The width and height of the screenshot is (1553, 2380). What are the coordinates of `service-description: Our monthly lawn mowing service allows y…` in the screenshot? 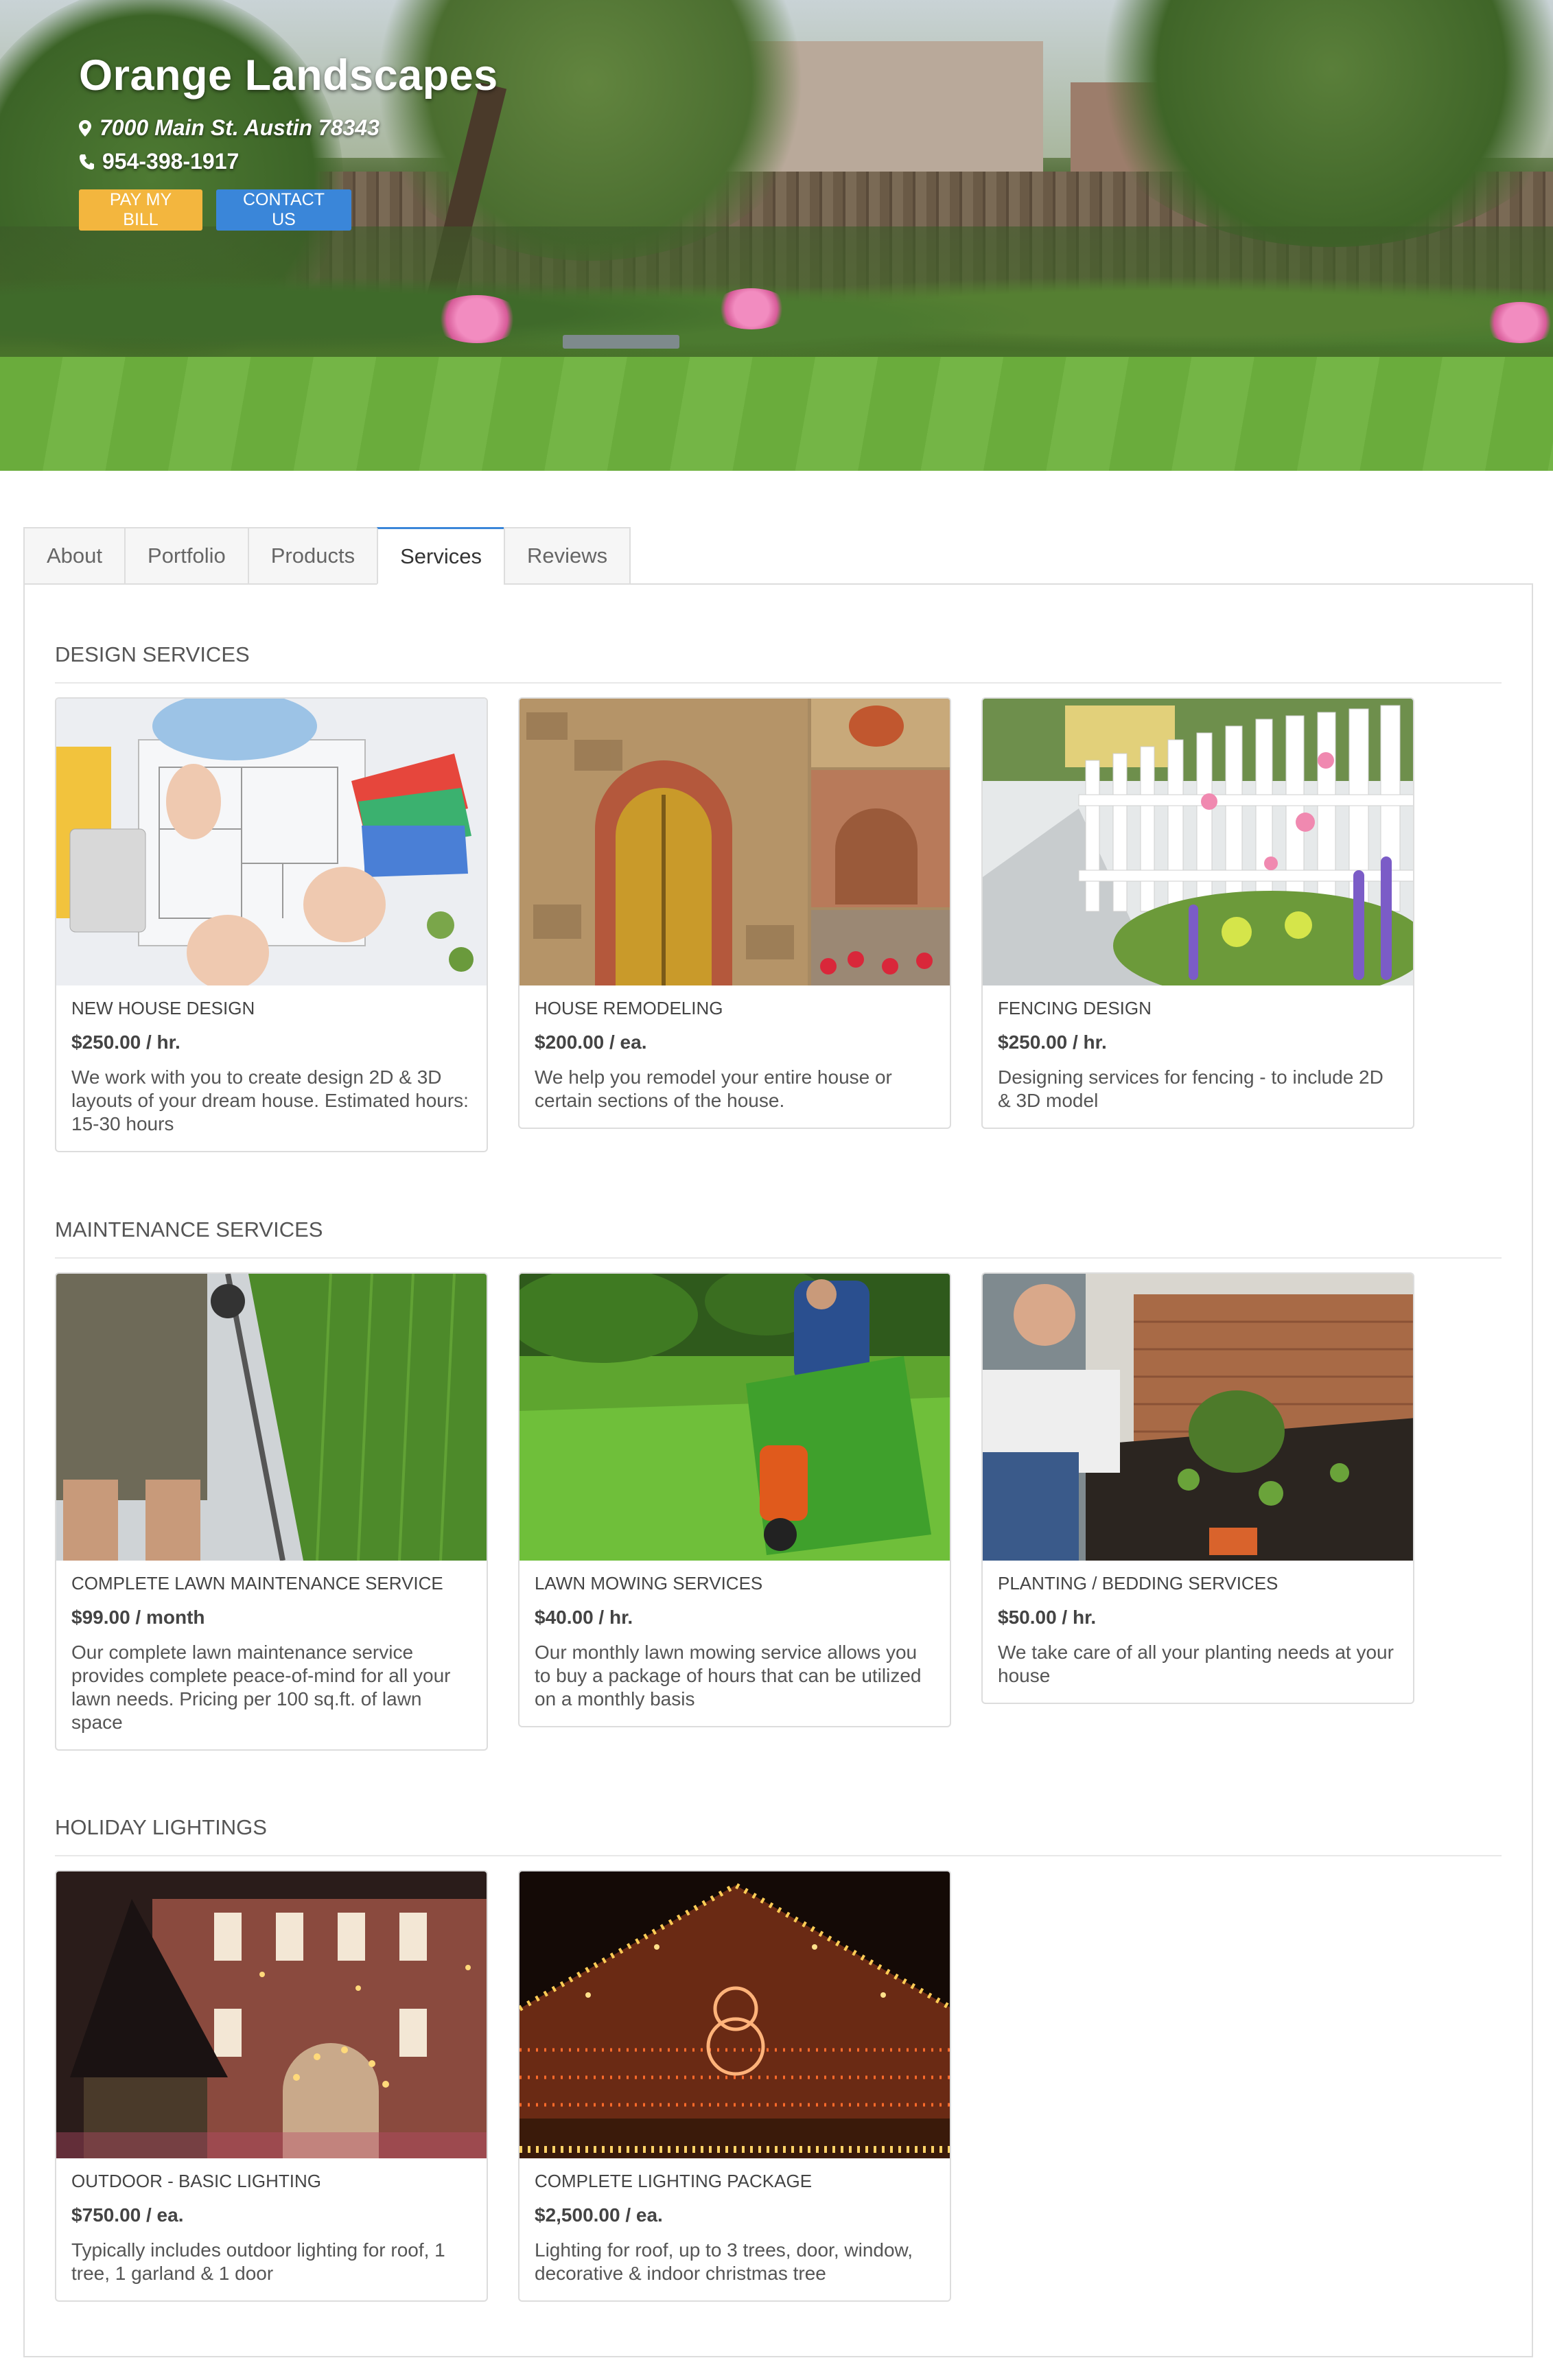 It's located at (728, 1676).